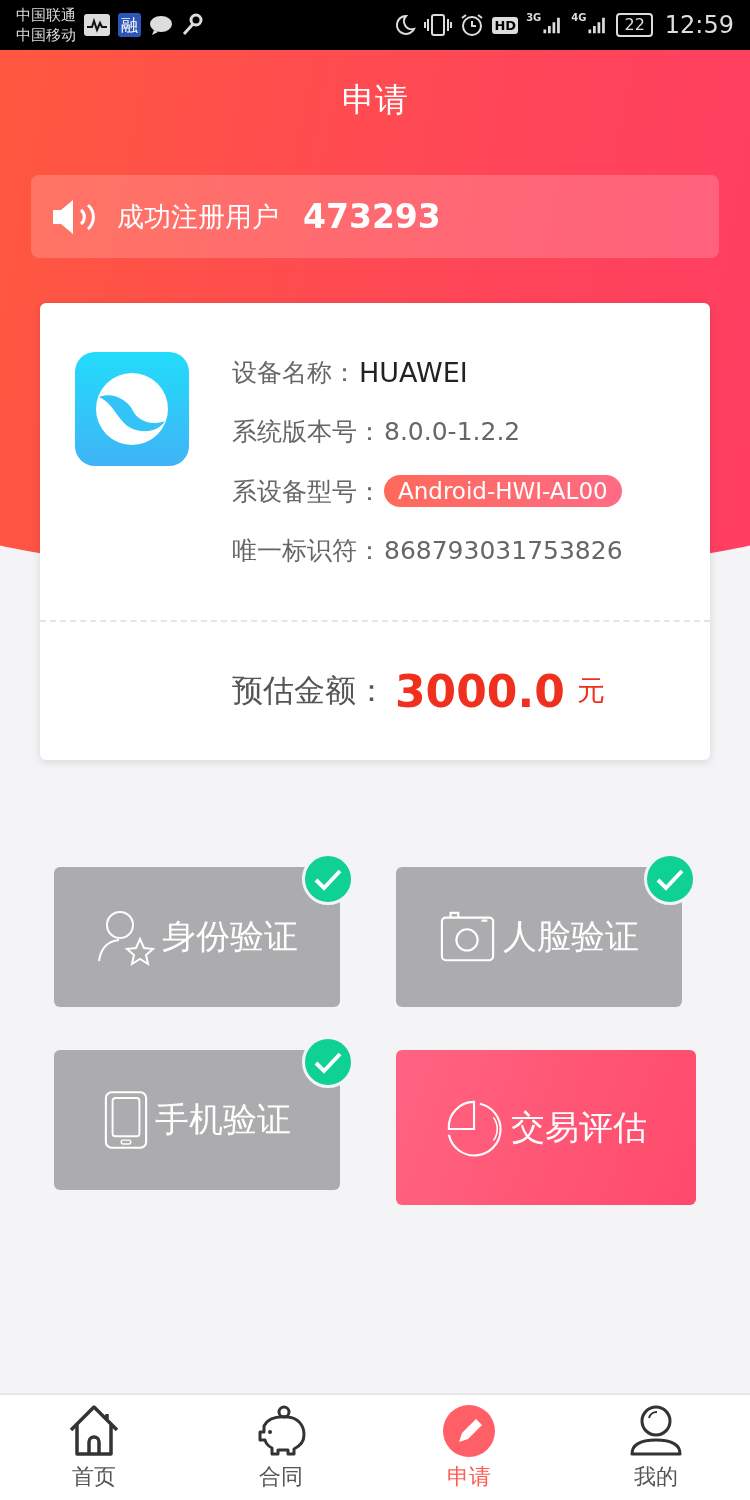  Describe the element at coordinates (656, 1430) in the screenshot. I see `user-icon` at that location.